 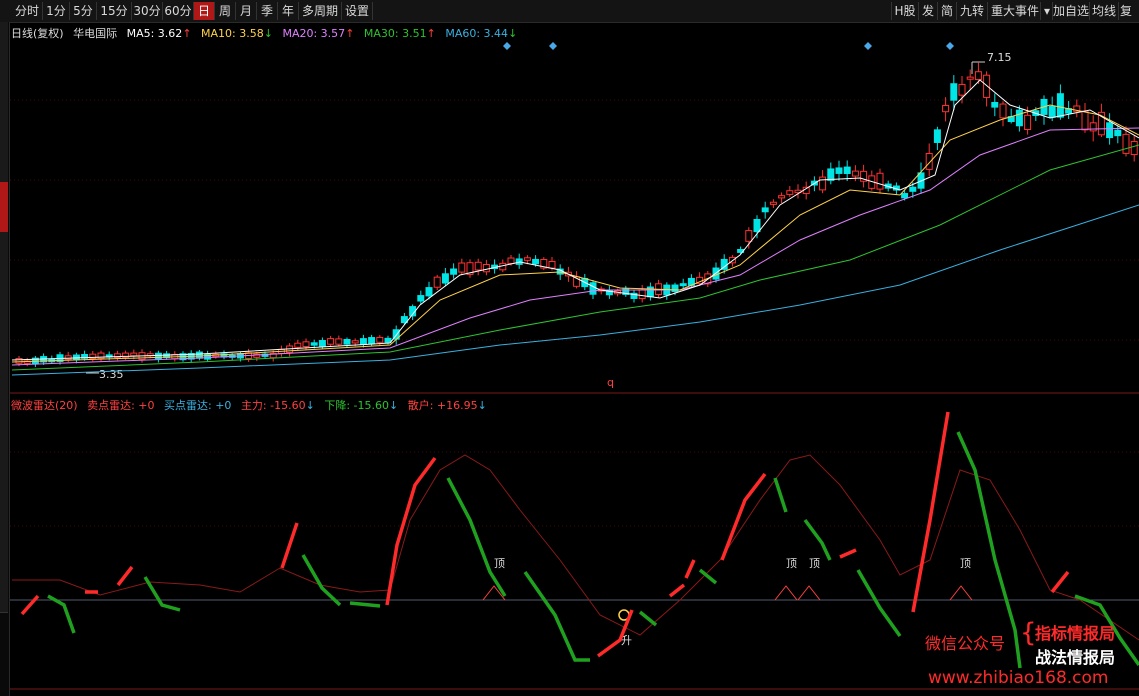 What do you see at coordinates (111, 374) in the screenshot?
I see `low-price-label: 3.35` at bounding box center [111, 374].